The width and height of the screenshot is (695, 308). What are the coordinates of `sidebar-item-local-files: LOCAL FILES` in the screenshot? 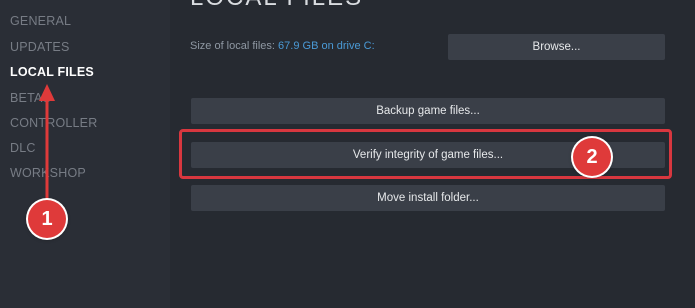 It's located at (52, 72).